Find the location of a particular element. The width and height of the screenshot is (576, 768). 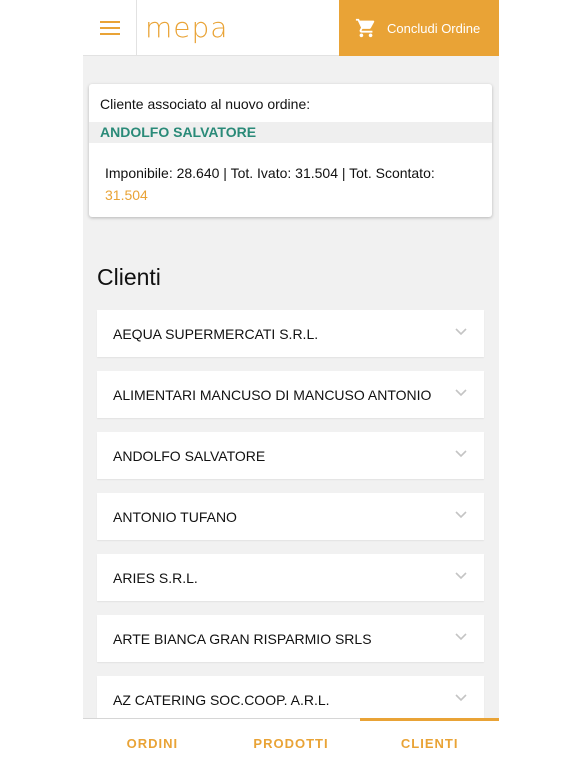

client-list-item: AEQUA SUPERMERCATI S.R.L. is located at coordinates (290, 333).